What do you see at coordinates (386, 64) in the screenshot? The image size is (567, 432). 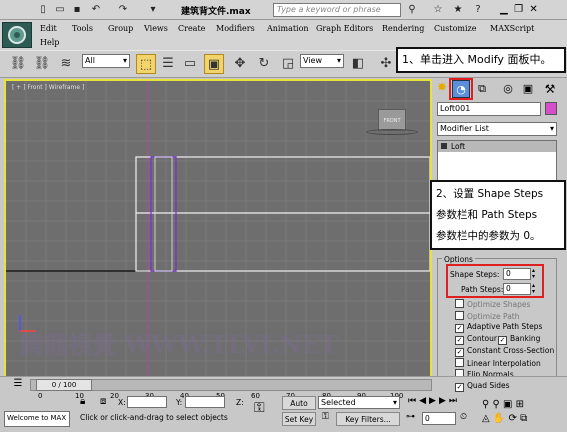 I see `select-and-manipulate-icon: ✣` at bounding box center [386, 64].